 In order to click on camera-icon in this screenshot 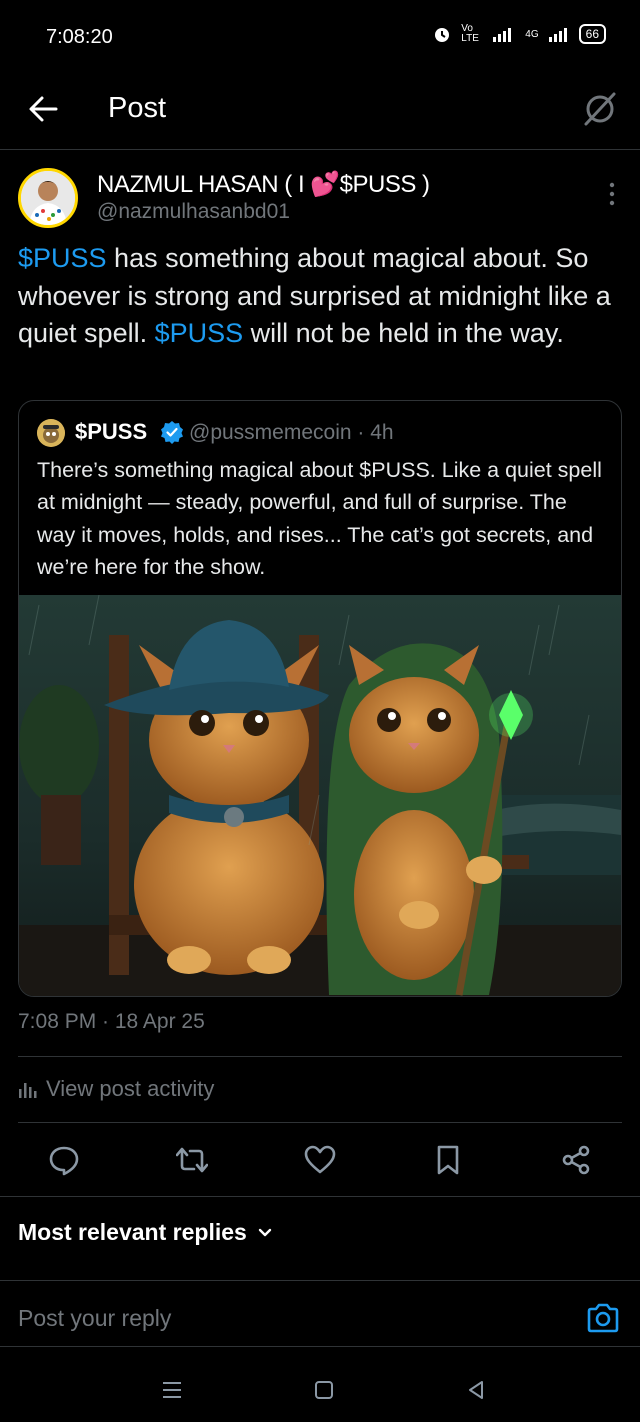, I will do `click(603, 1318)`.